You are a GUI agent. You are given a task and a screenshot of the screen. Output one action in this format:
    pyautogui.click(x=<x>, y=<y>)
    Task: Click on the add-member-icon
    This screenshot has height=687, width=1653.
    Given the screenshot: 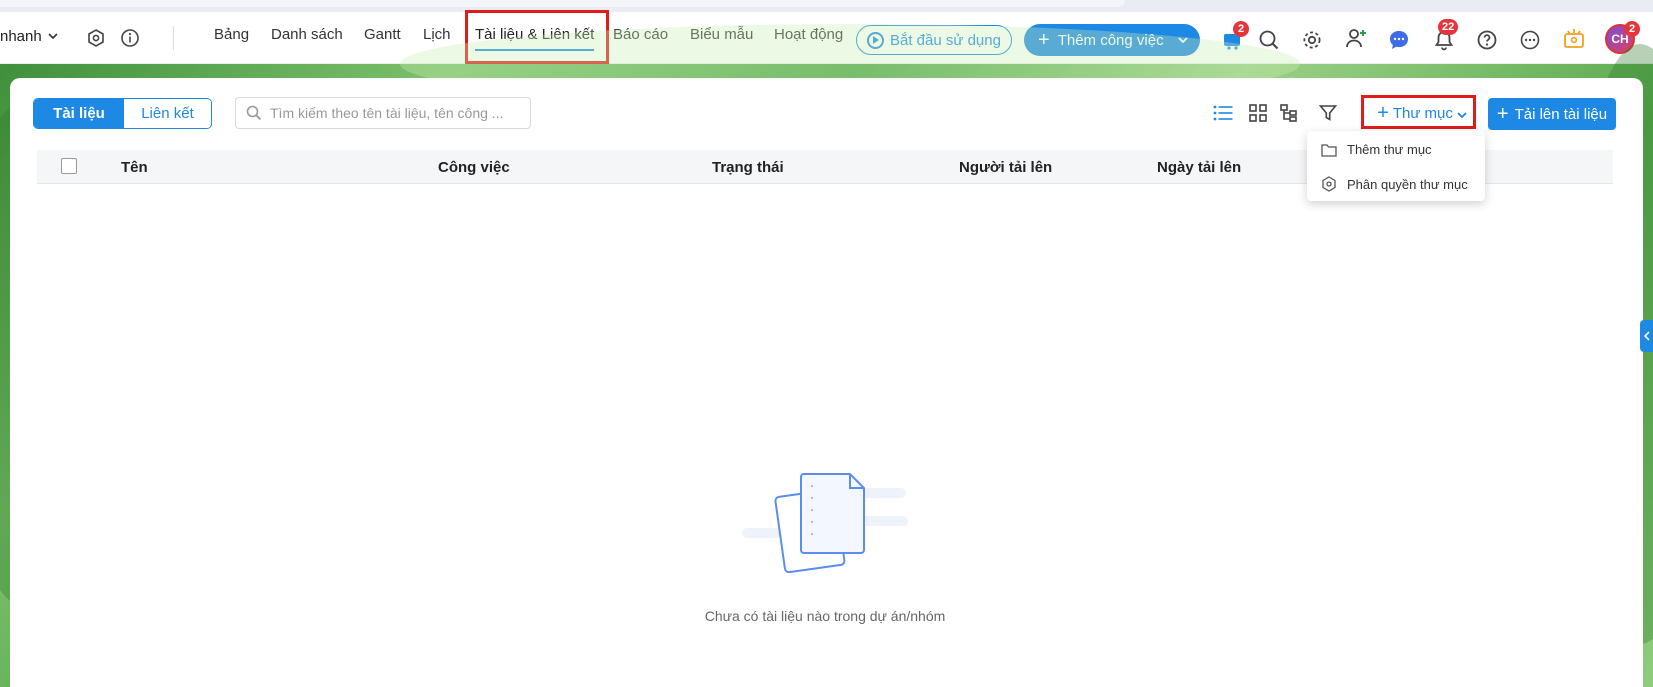 What is the action you would take?
    pyautogui.click(x=1356, y=38)
    